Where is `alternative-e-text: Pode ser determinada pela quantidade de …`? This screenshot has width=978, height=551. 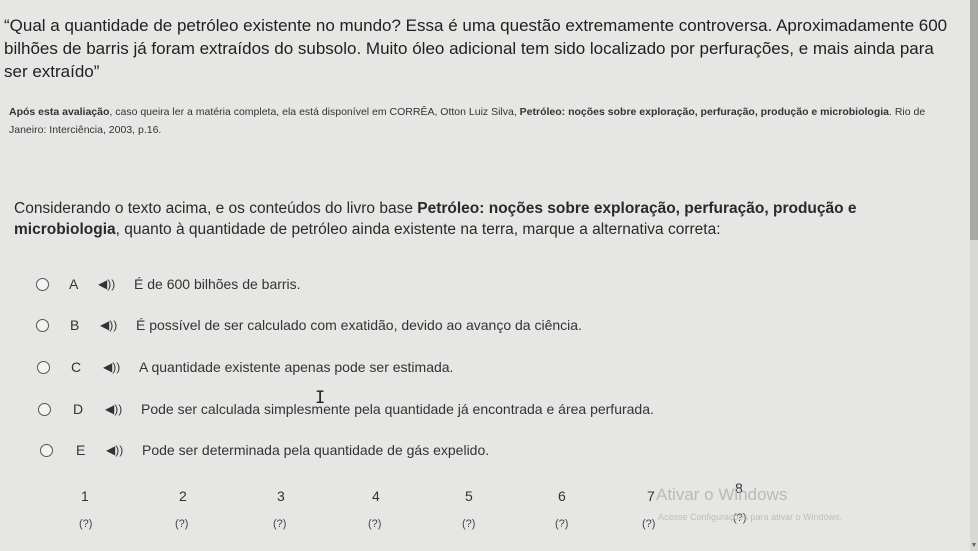
alternative-e-text: Pode ser determinada pela quantidade de … is located at coordinates (316, 450).